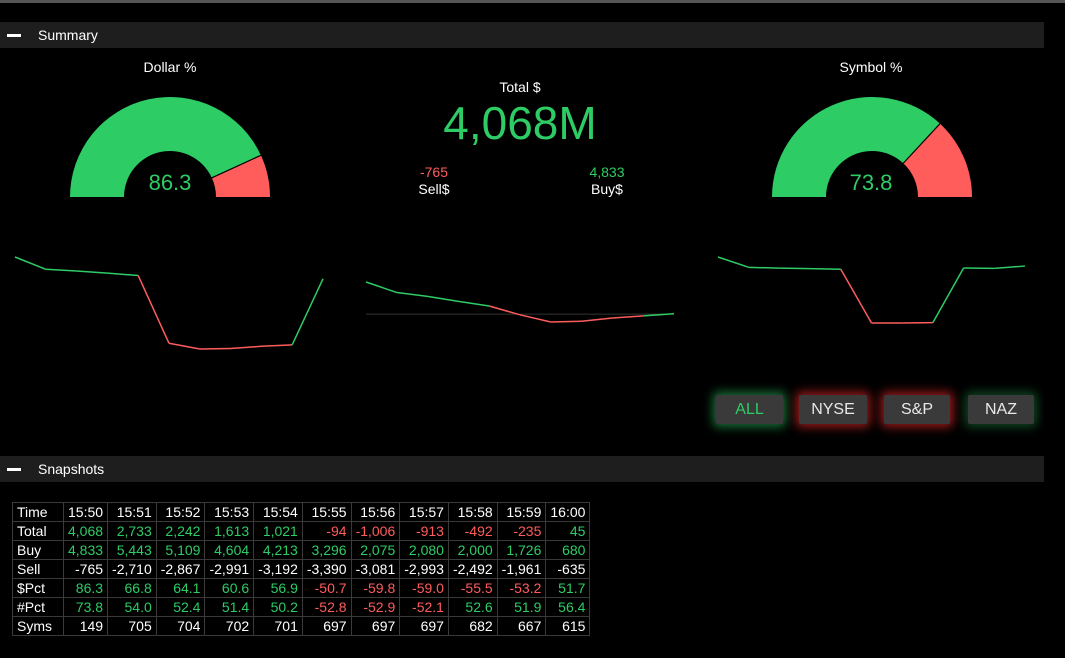  I want to click on table-cell: 15:58, so click(472, 512).